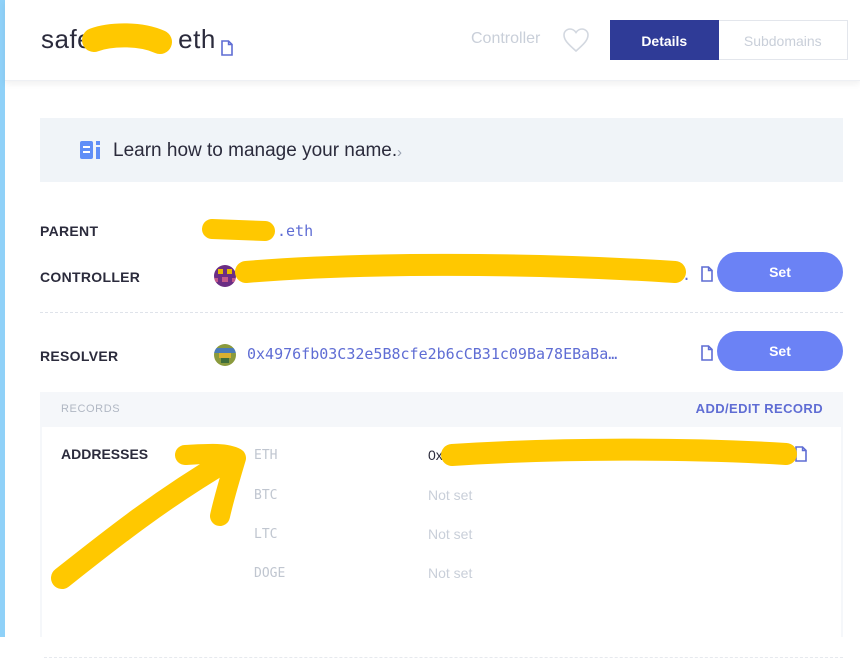  Describe the element at coordinates (780, 351) in the screenshot. I see `set-resolver-button: Set` at that location.